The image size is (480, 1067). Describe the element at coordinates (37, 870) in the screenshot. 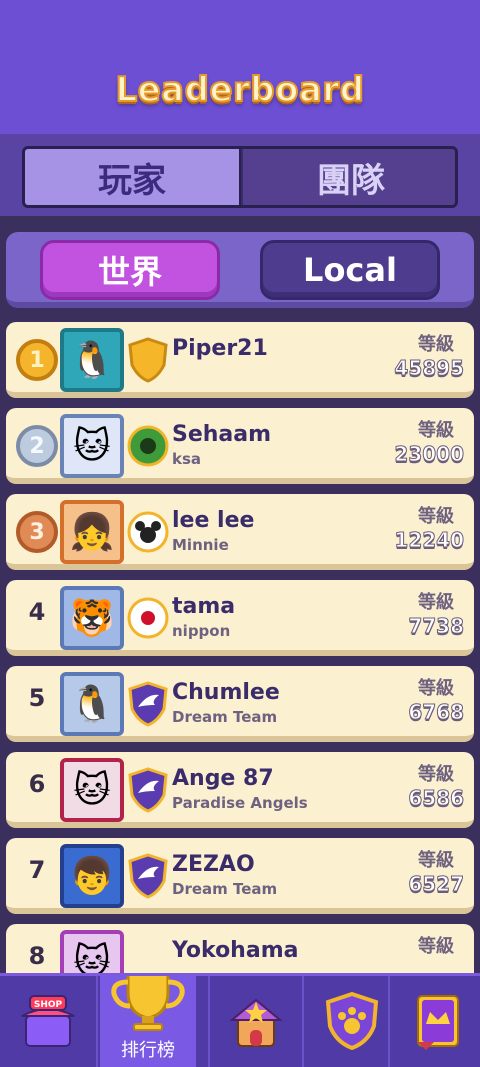

I see `rank-number: 7` at that location.